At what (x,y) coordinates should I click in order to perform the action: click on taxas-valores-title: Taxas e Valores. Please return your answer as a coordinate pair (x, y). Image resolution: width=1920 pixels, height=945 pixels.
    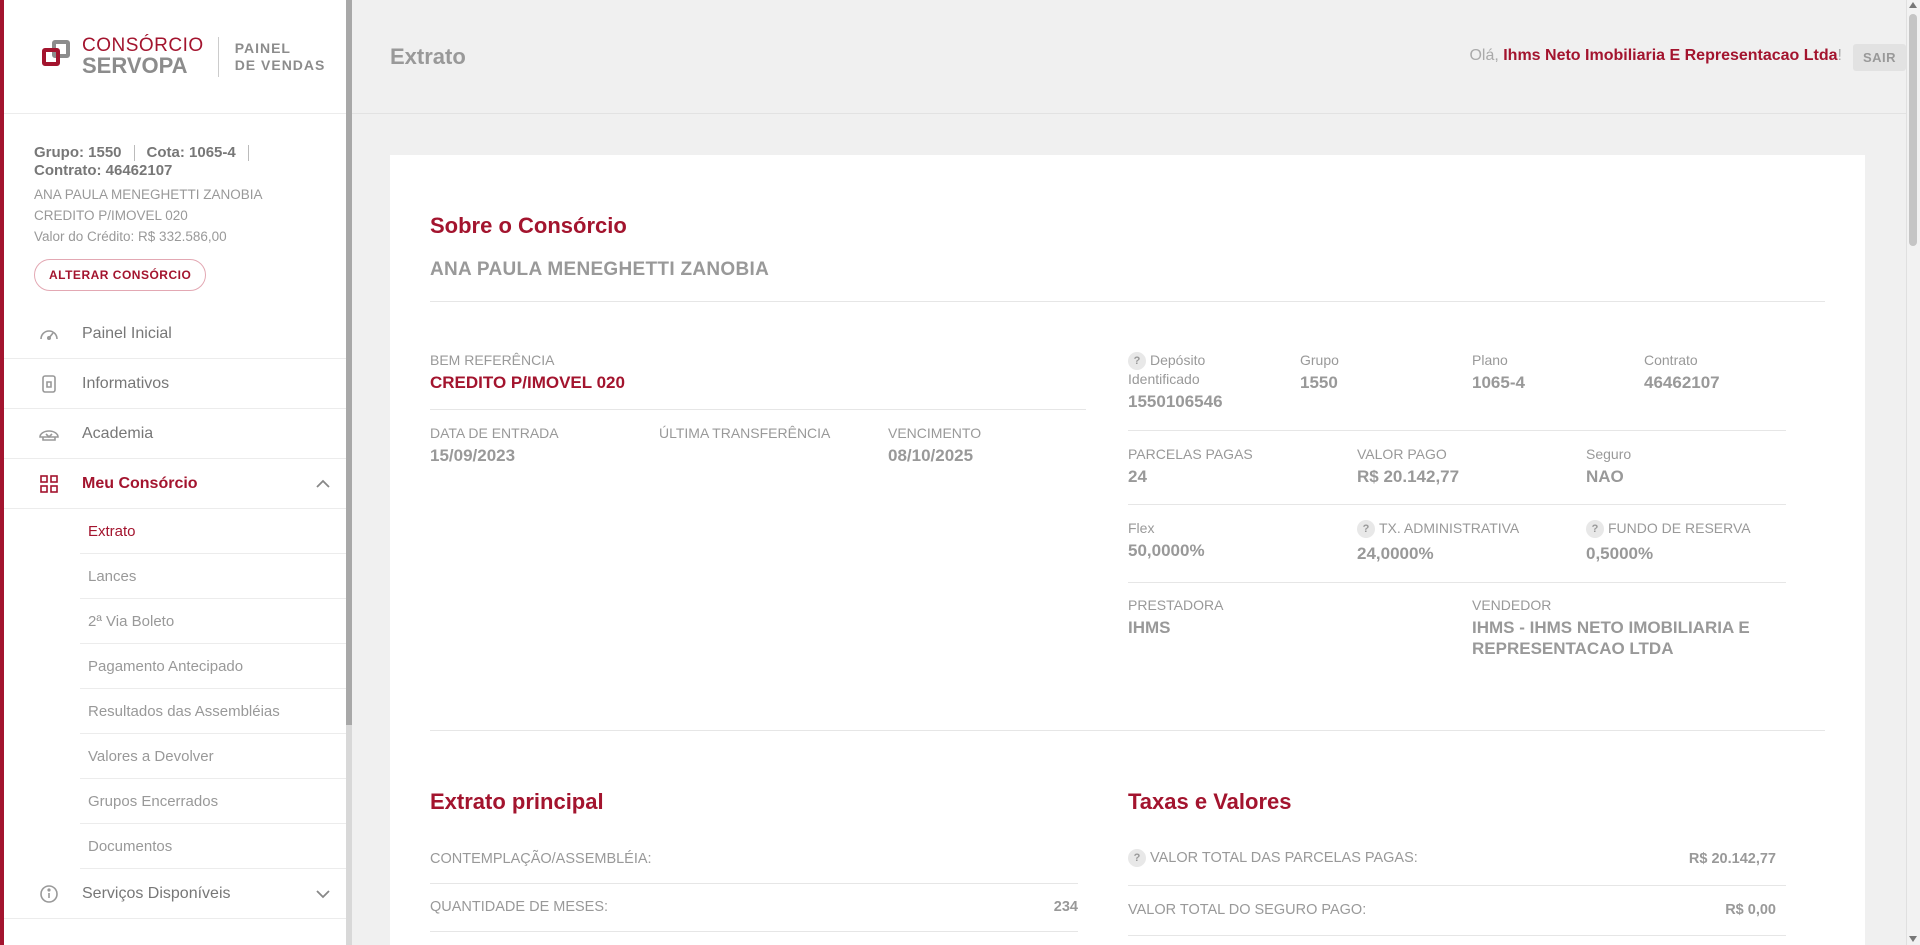
    Looking at the image, I should click on (1210, 801).